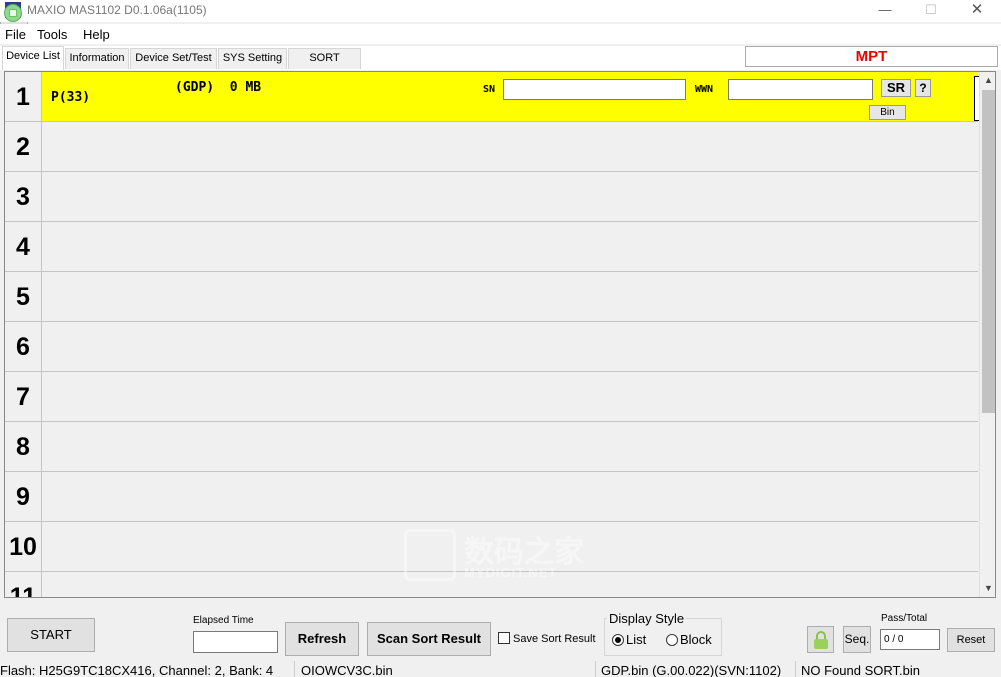 Image resolution: width=1001 pixels, height=677 pixels. Describe the element at coordinates (23, 446) in the screenshot. I see `row-number: 8` at that location.